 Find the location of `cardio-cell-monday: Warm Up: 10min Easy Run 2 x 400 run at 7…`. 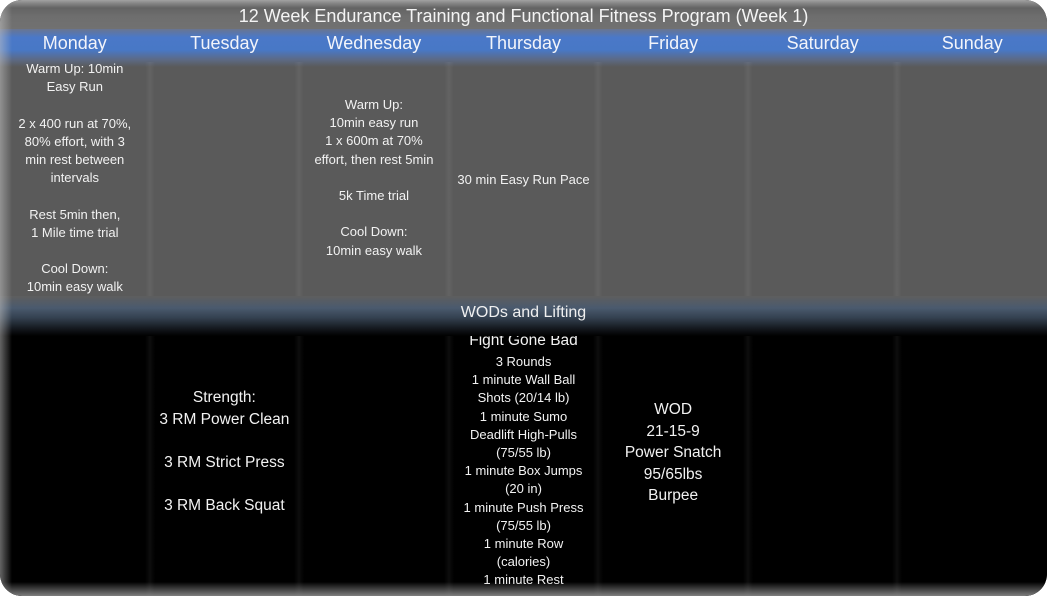

cardio-cell-monday: Warm Up: 10min Easy Run 2 x 400 run at 7… is located at coordinates (75, 178).